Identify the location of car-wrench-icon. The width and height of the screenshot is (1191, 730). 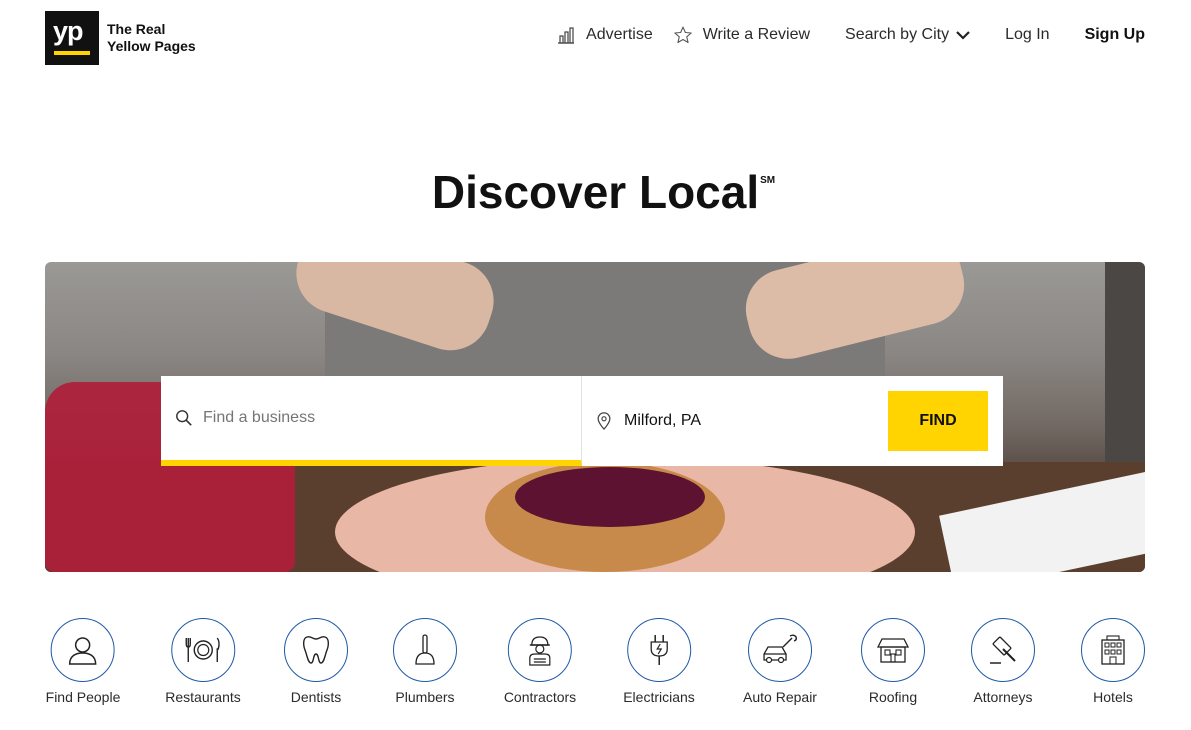
(780, 649).